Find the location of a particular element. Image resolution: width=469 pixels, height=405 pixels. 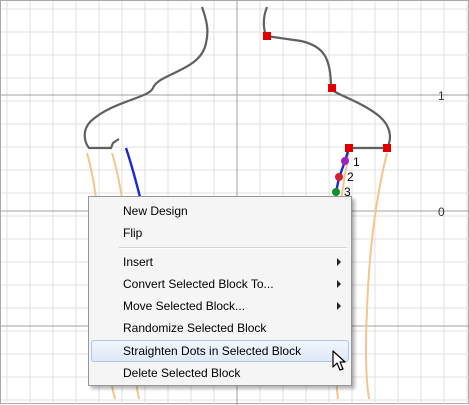

menu-item-delete-selected-block: Delete Selected Block is located at coordinates (220, 373).